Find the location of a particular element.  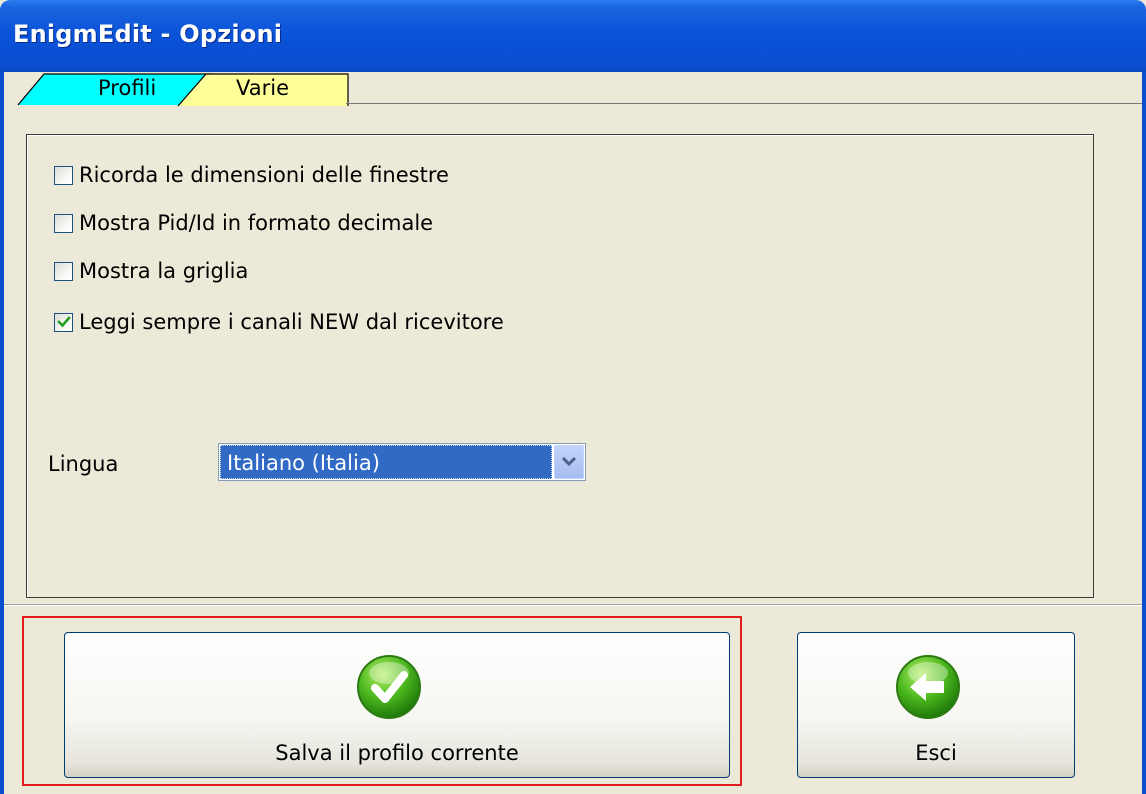

option-remember-window-size: Ricorda le dimensioni delle finestre is located at coordinates (251, 175).